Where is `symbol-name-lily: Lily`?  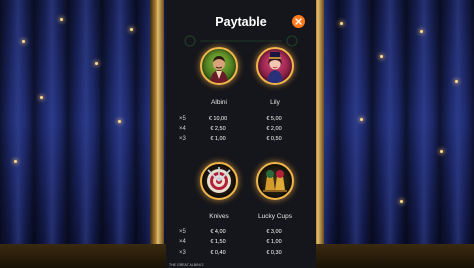
symbol-name-lily: Lily is located at coordinates (275, 102).